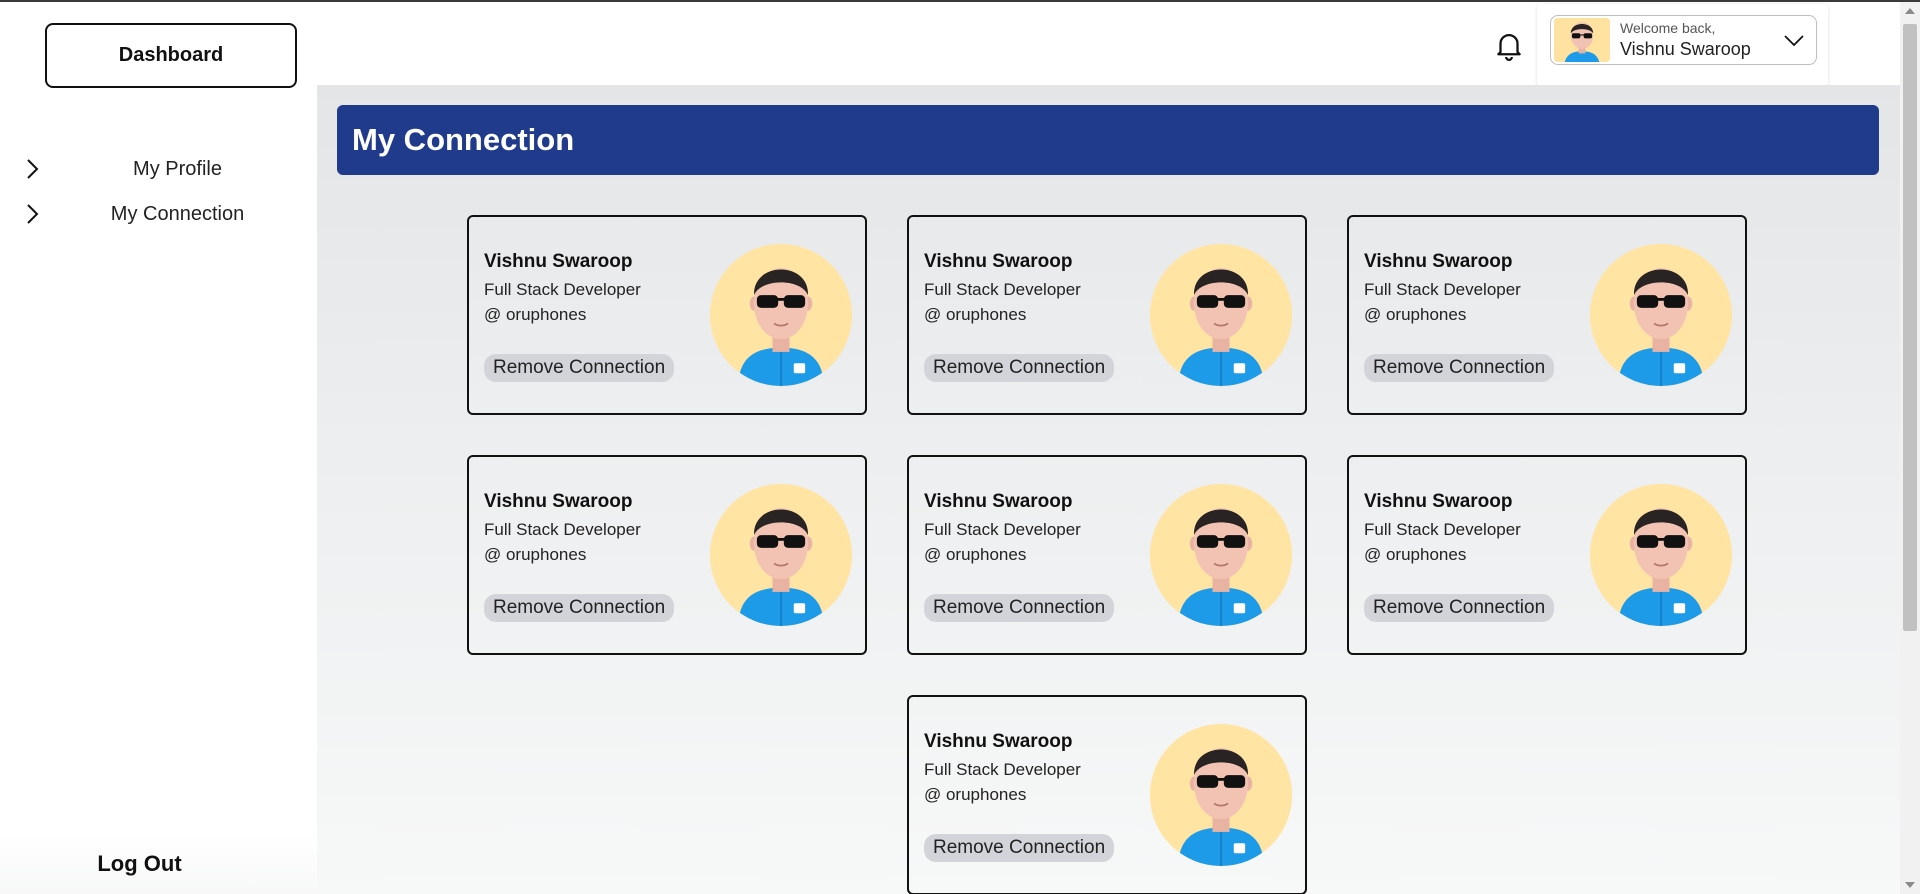  I want to click on dashboard-label: Dashboard, so click(171, 55).